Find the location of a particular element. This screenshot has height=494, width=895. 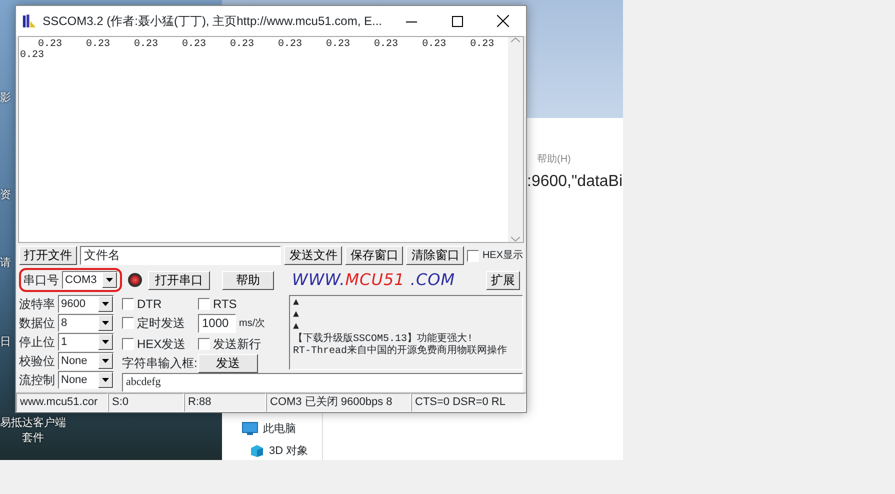

desktop-label: 日 is located at coordinates (5, 342).